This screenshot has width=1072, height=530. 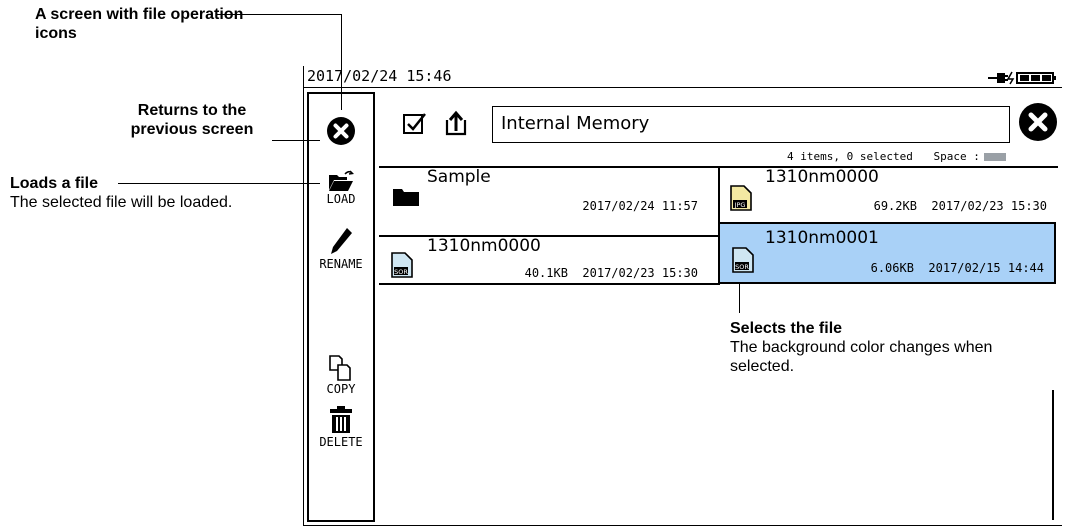 I want to click on scrollbar, so click(x=1053, y=455).